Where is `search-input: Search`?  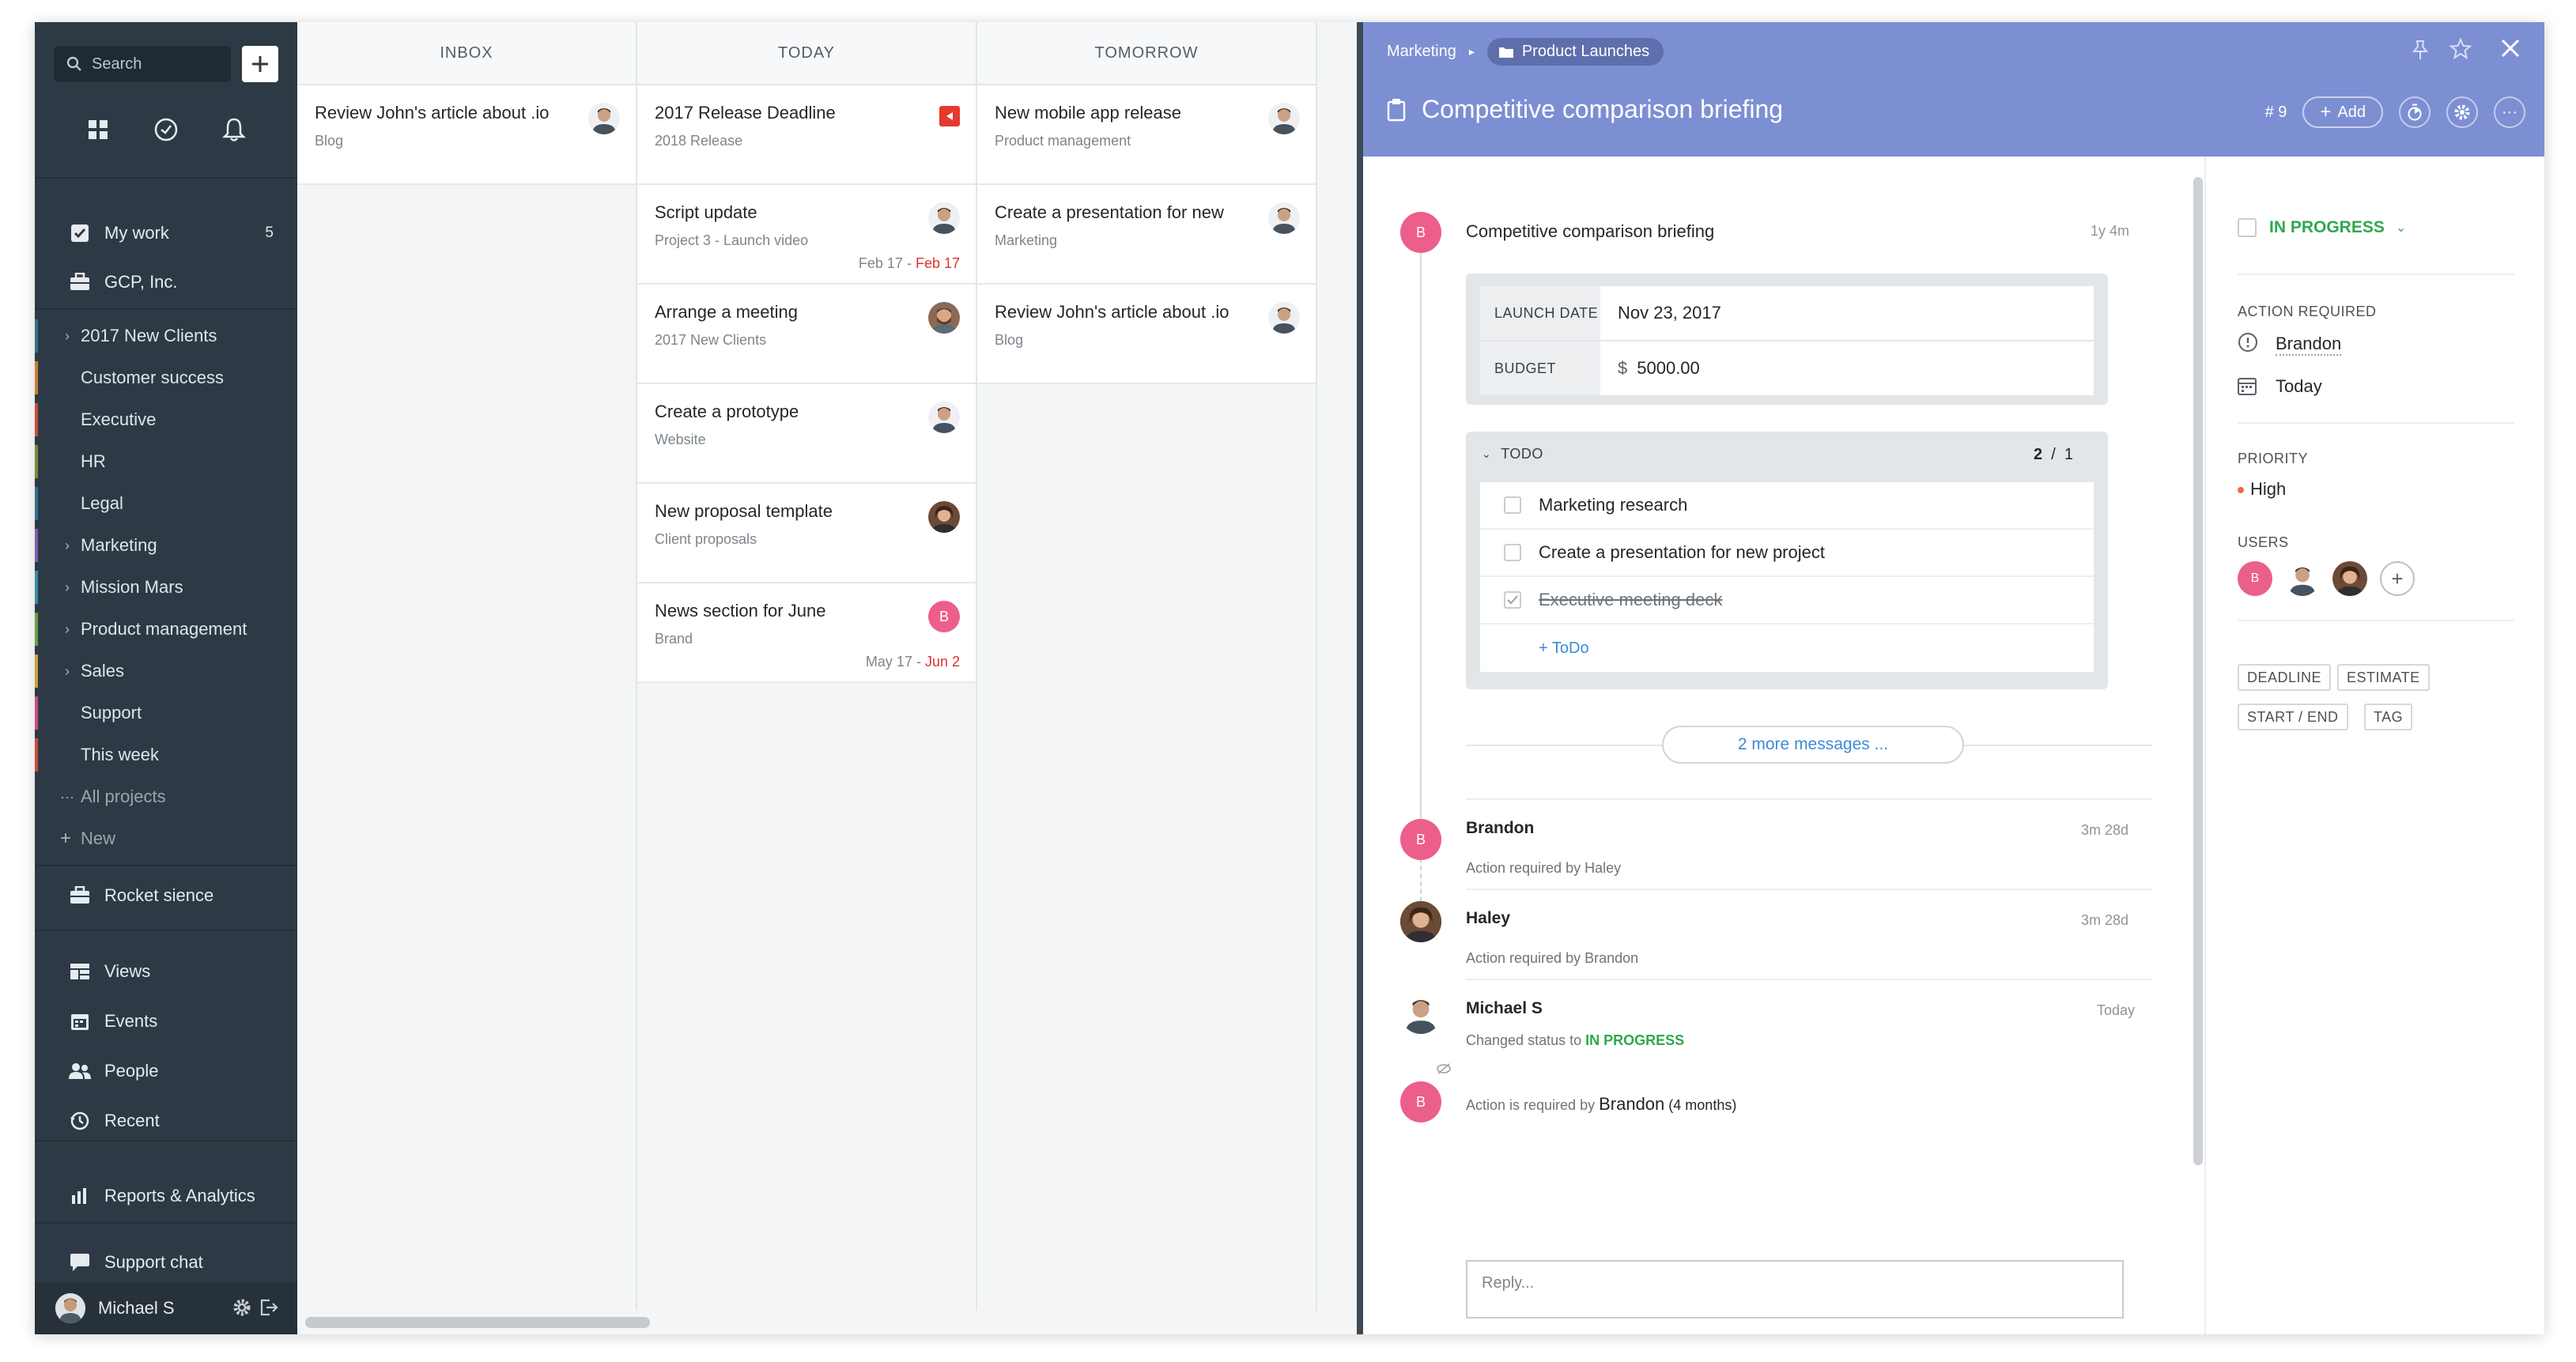
search-input: Search is located at coordinates (142, 64).